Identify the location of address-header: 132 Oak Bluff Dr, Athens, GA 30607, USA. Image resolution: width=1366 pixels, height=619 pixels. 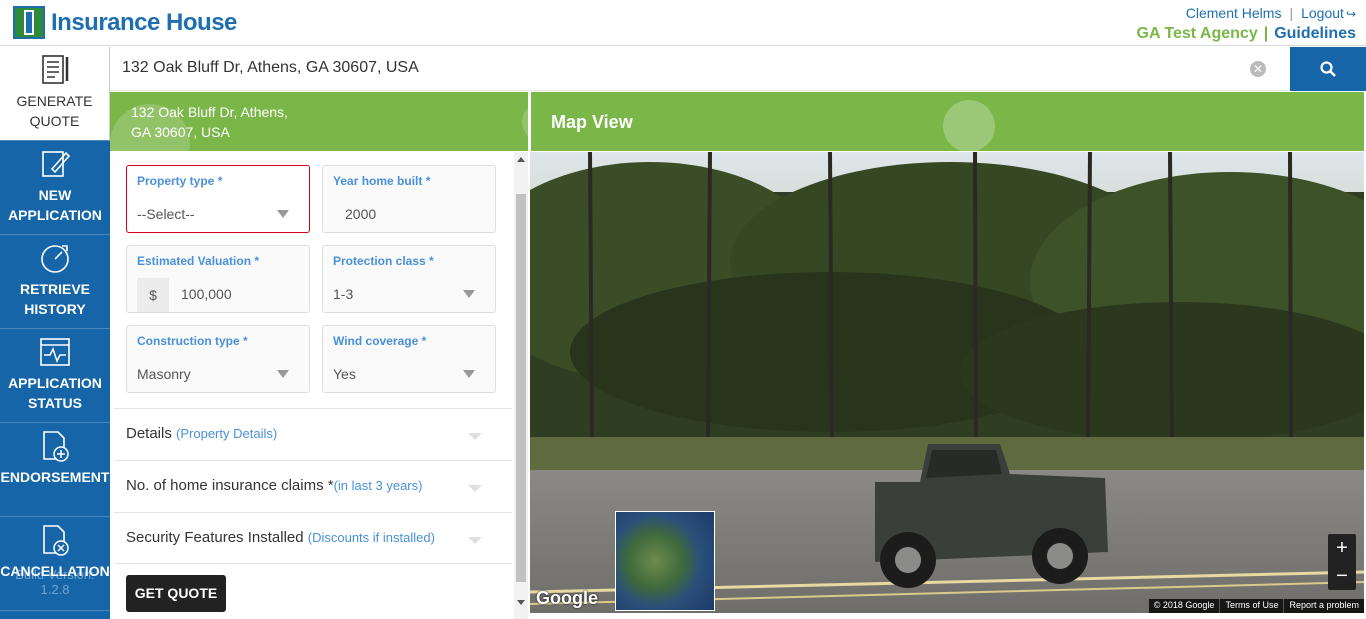
(319, 121).